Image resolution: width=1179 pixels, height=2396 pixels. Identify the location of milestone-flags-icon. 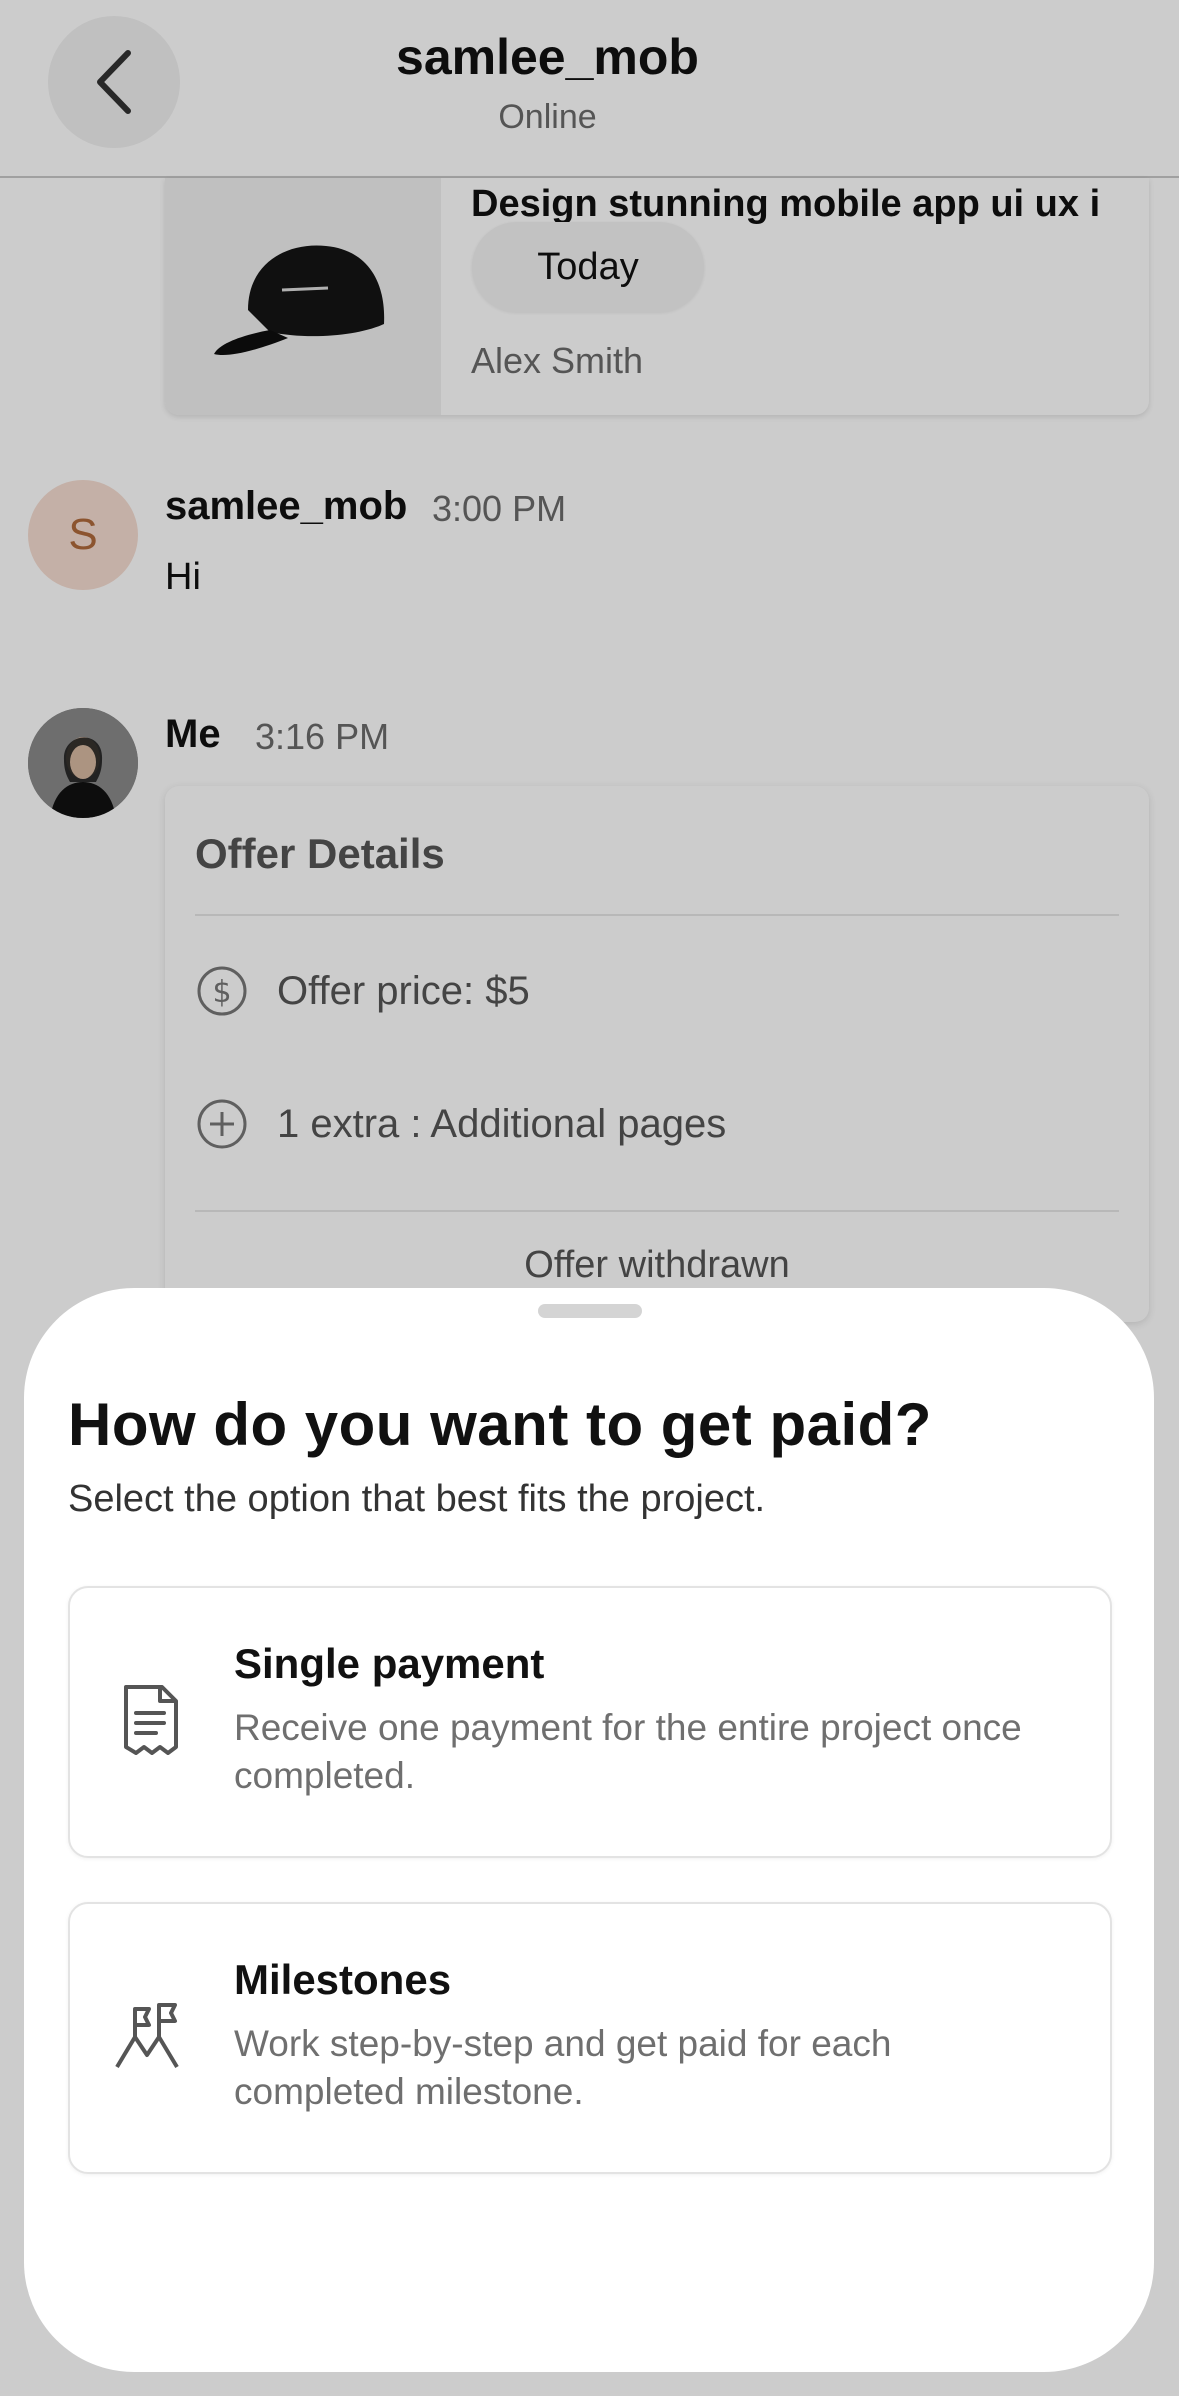
(150, 2036).